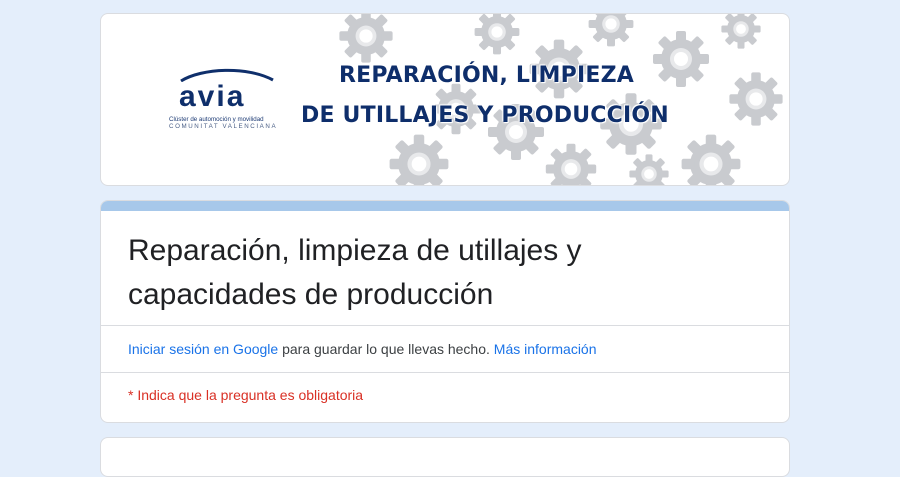 The height and width of the screenshot is (477, 900). I want to click on accent-bar, so click(445, 206).